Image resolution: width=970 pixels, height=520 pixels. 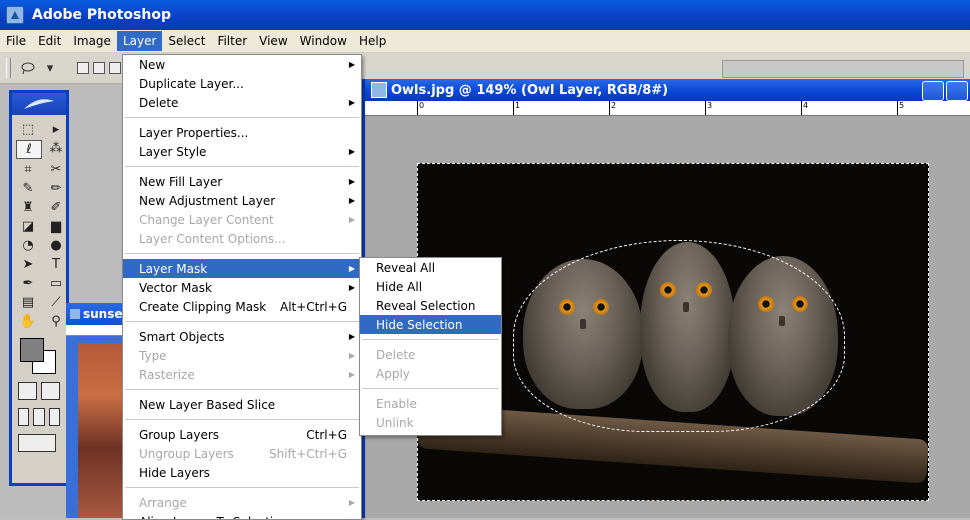 I want to click on menu-item-label: Smart Objects, so click(x=181, y=337).